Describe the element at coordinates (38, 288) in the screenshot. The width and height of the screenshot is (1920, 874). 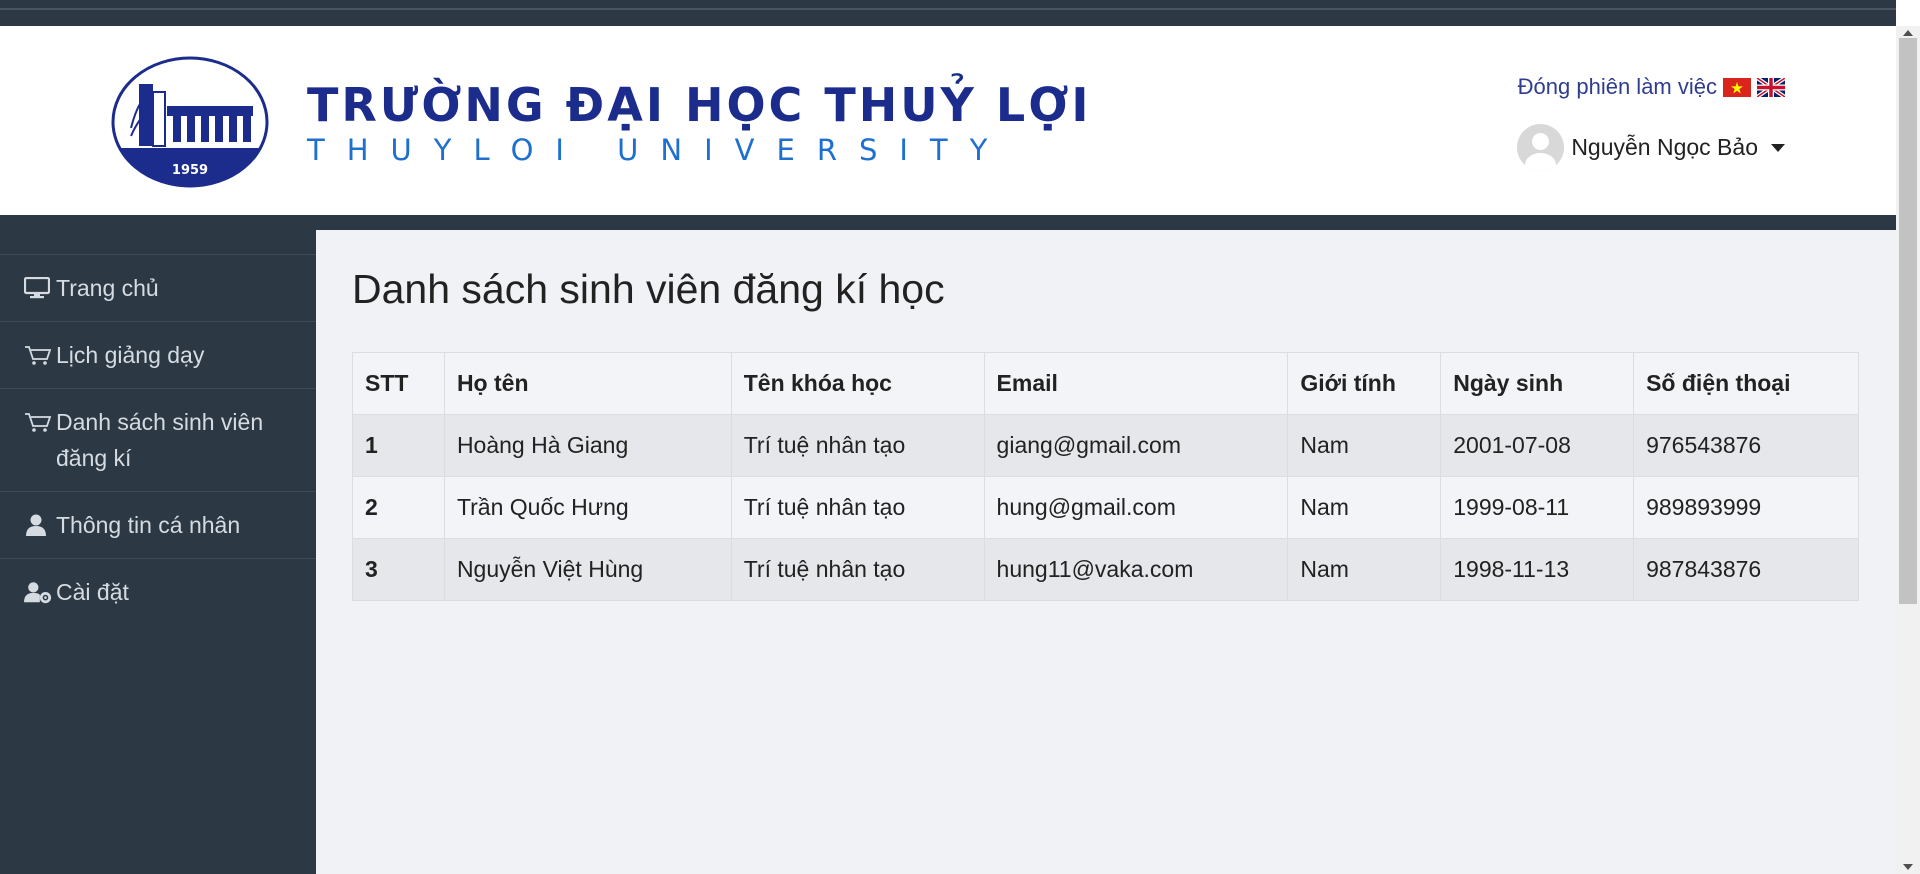
I see `monitor-icon` at that location.